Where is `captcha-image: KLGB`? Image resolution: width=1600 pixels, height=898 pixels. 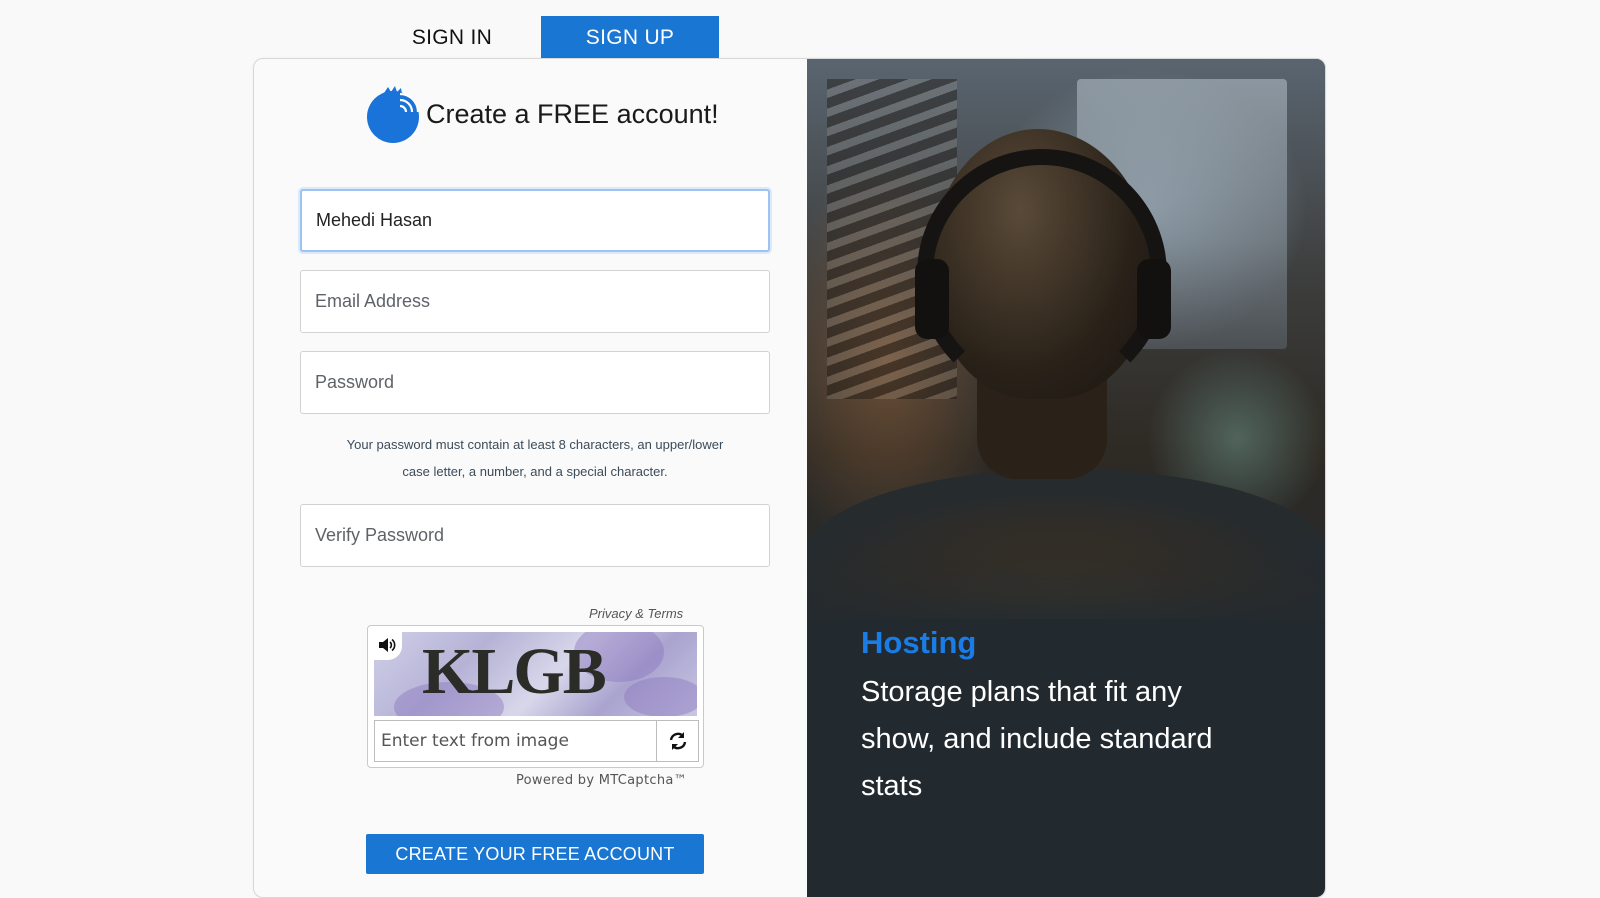 captcha-image: KLGB is located at coordinates (535, 674).